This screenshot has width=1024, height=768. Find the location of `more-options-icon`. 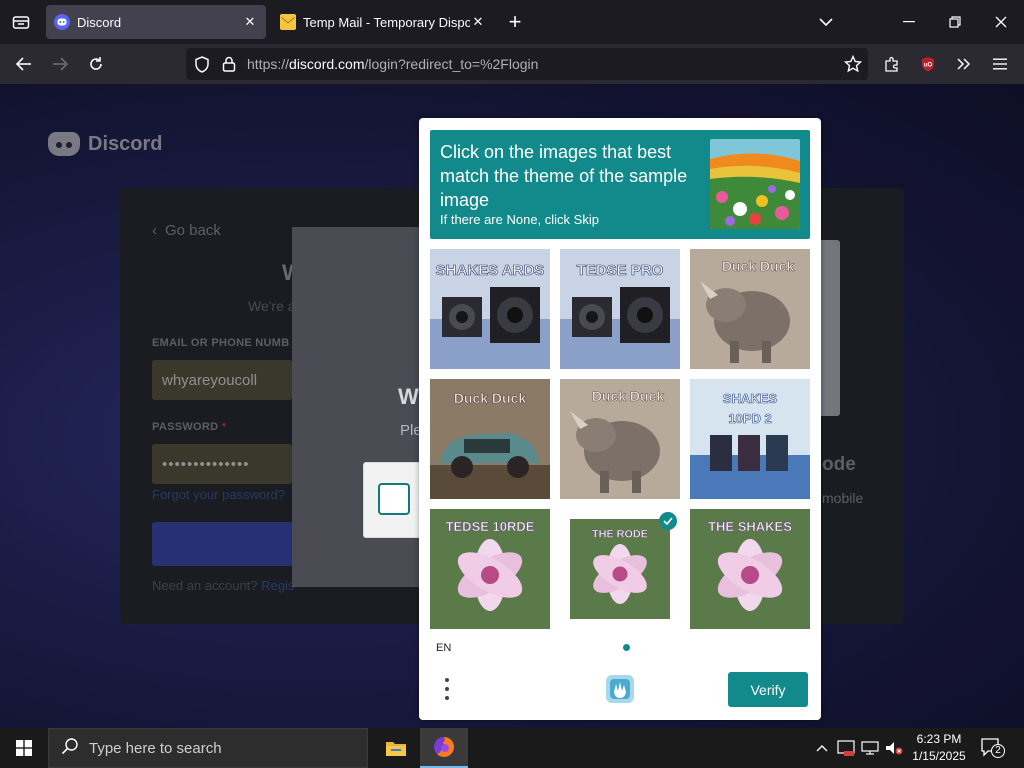

more-options-icon is located at coordinates (447, 689).